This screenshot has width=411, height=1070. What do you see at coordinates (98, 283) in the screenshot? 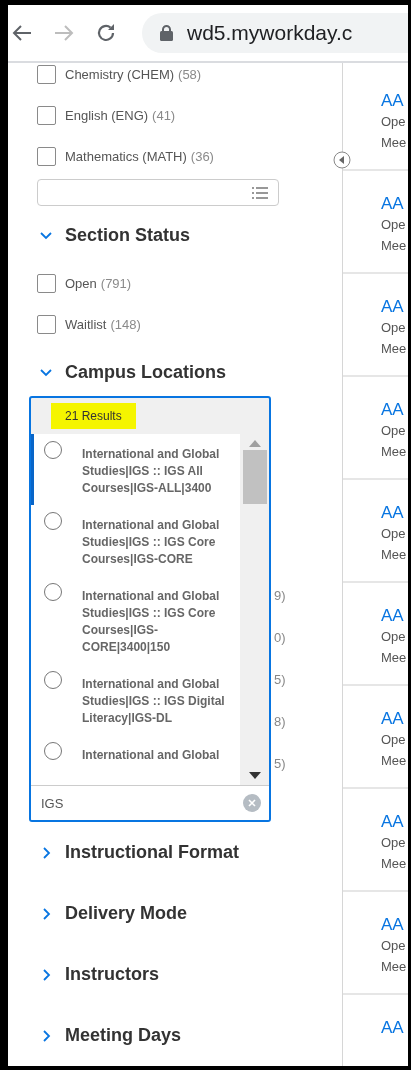
I see `filter-label: Open (791)` at bounding box center [98, 283].